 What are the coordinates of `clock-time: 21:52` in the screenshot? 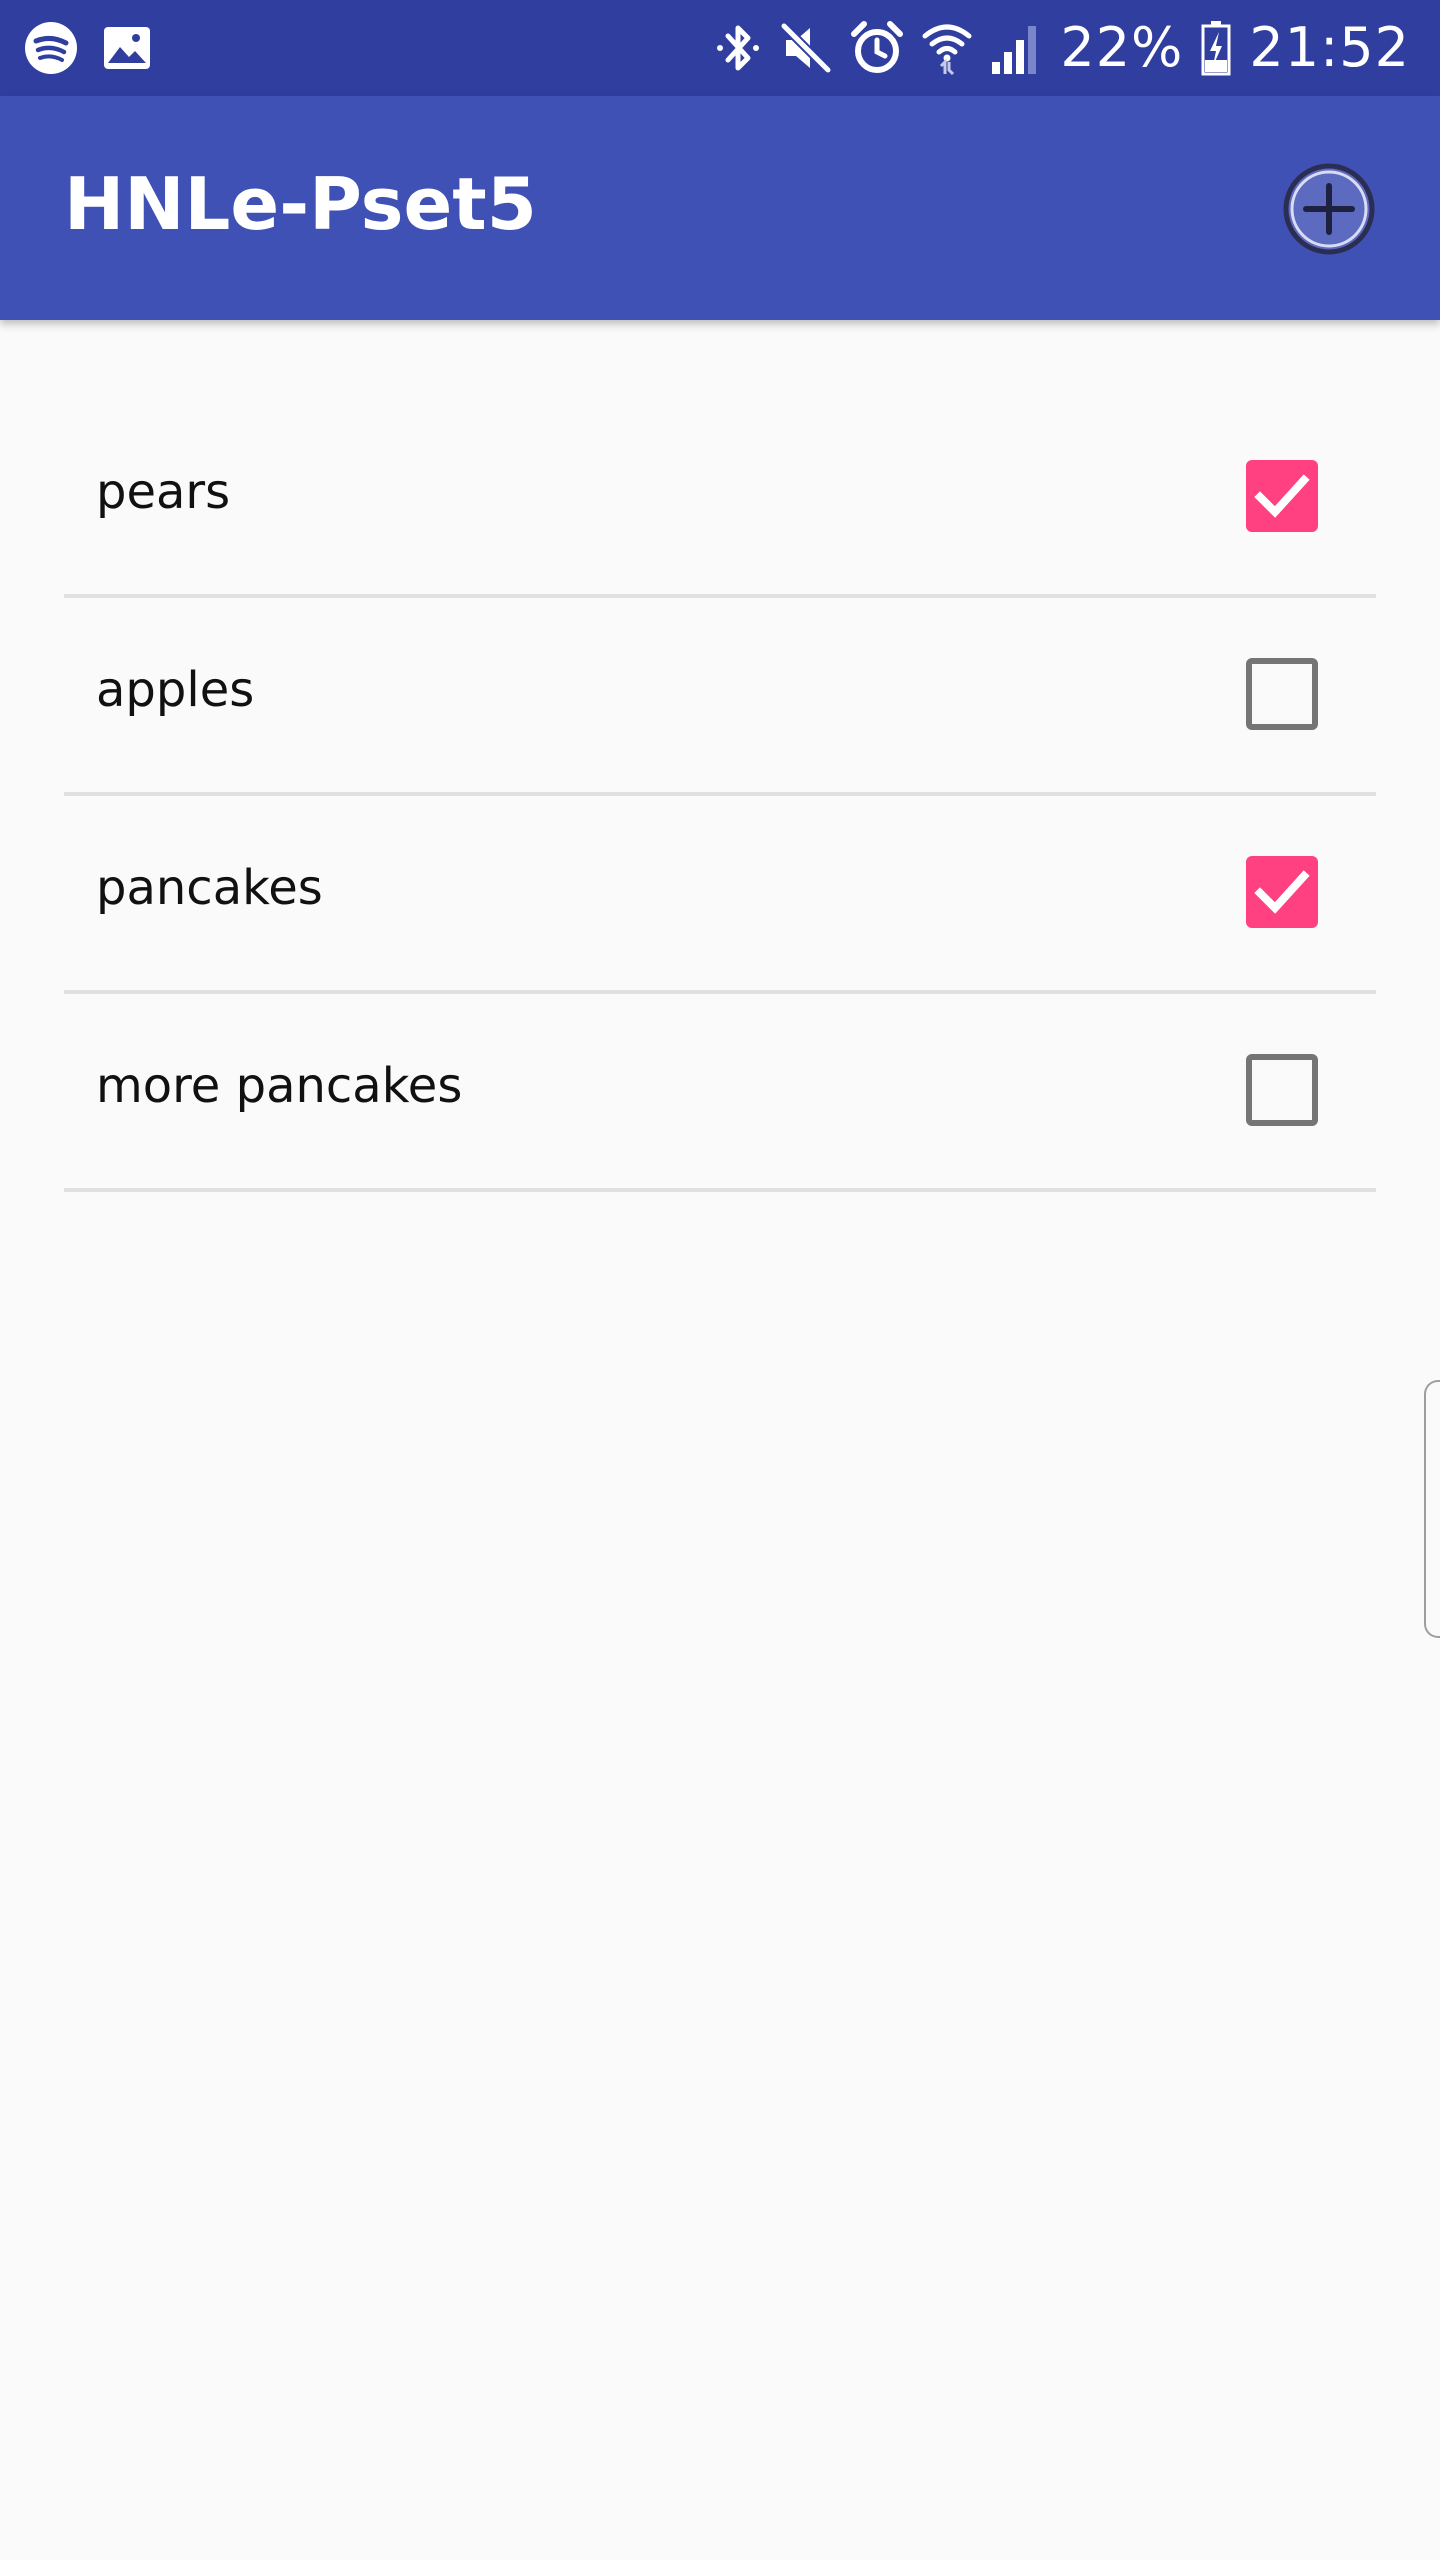 It's located at (1329, 47).